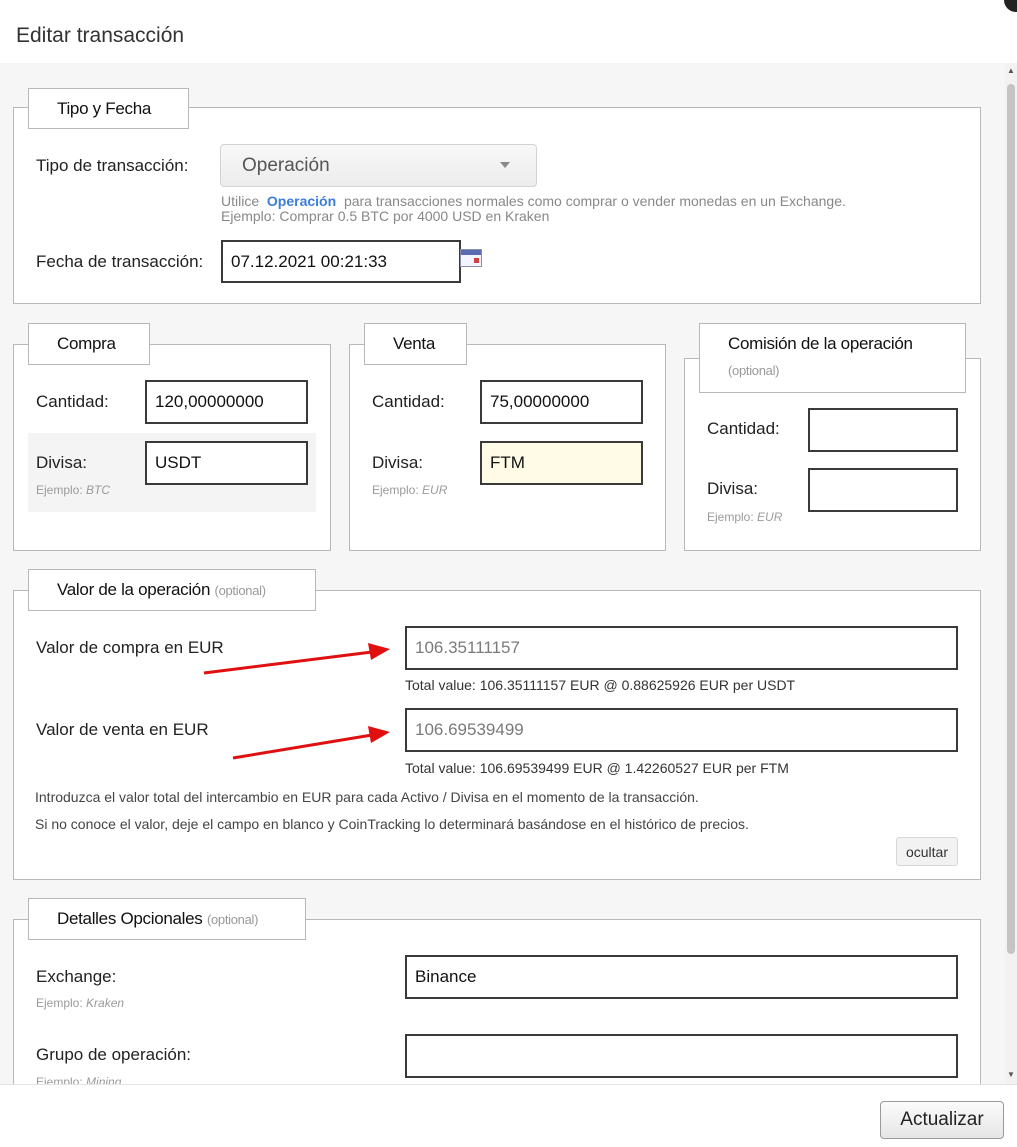 Image resolution: width=1017 pixels, height=1147 pixels. What do you see at coordinates (379, 734) in the screenshot?
I see `arrow-sell-value-head` at bounding box center [379, 734].